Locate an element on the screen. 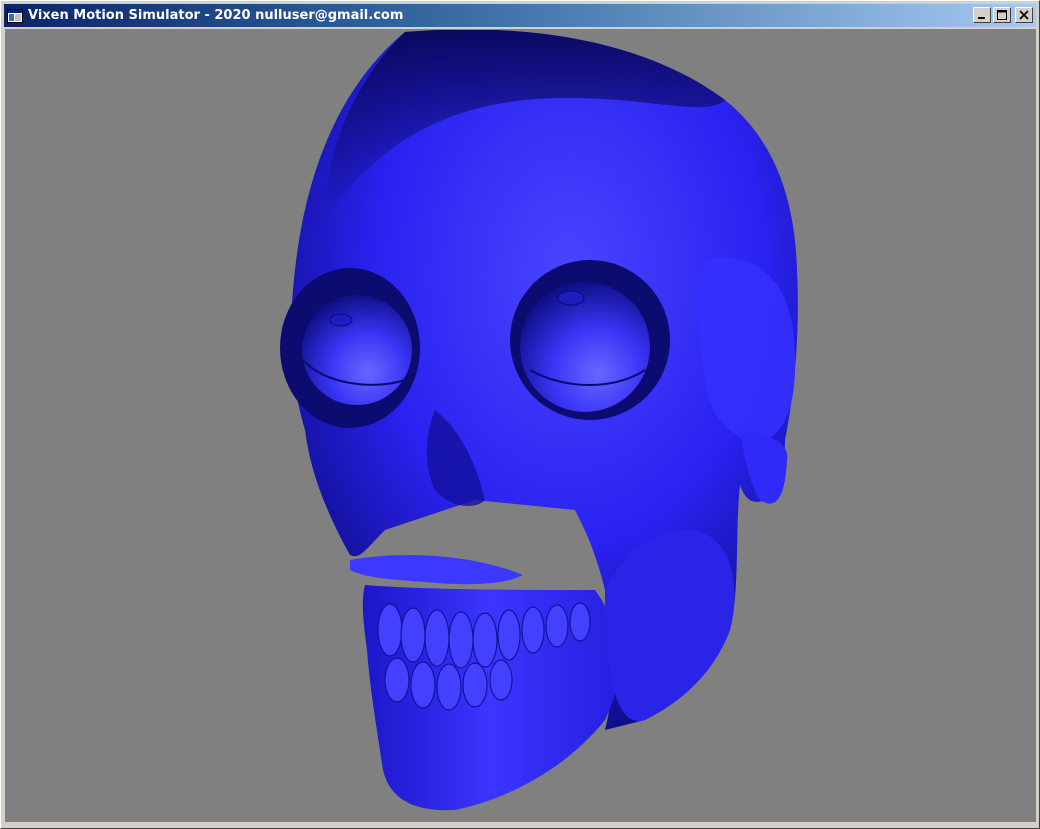 This screenshot has width=1040, height=829. app-window-icon is located at coordinates (15, 16).